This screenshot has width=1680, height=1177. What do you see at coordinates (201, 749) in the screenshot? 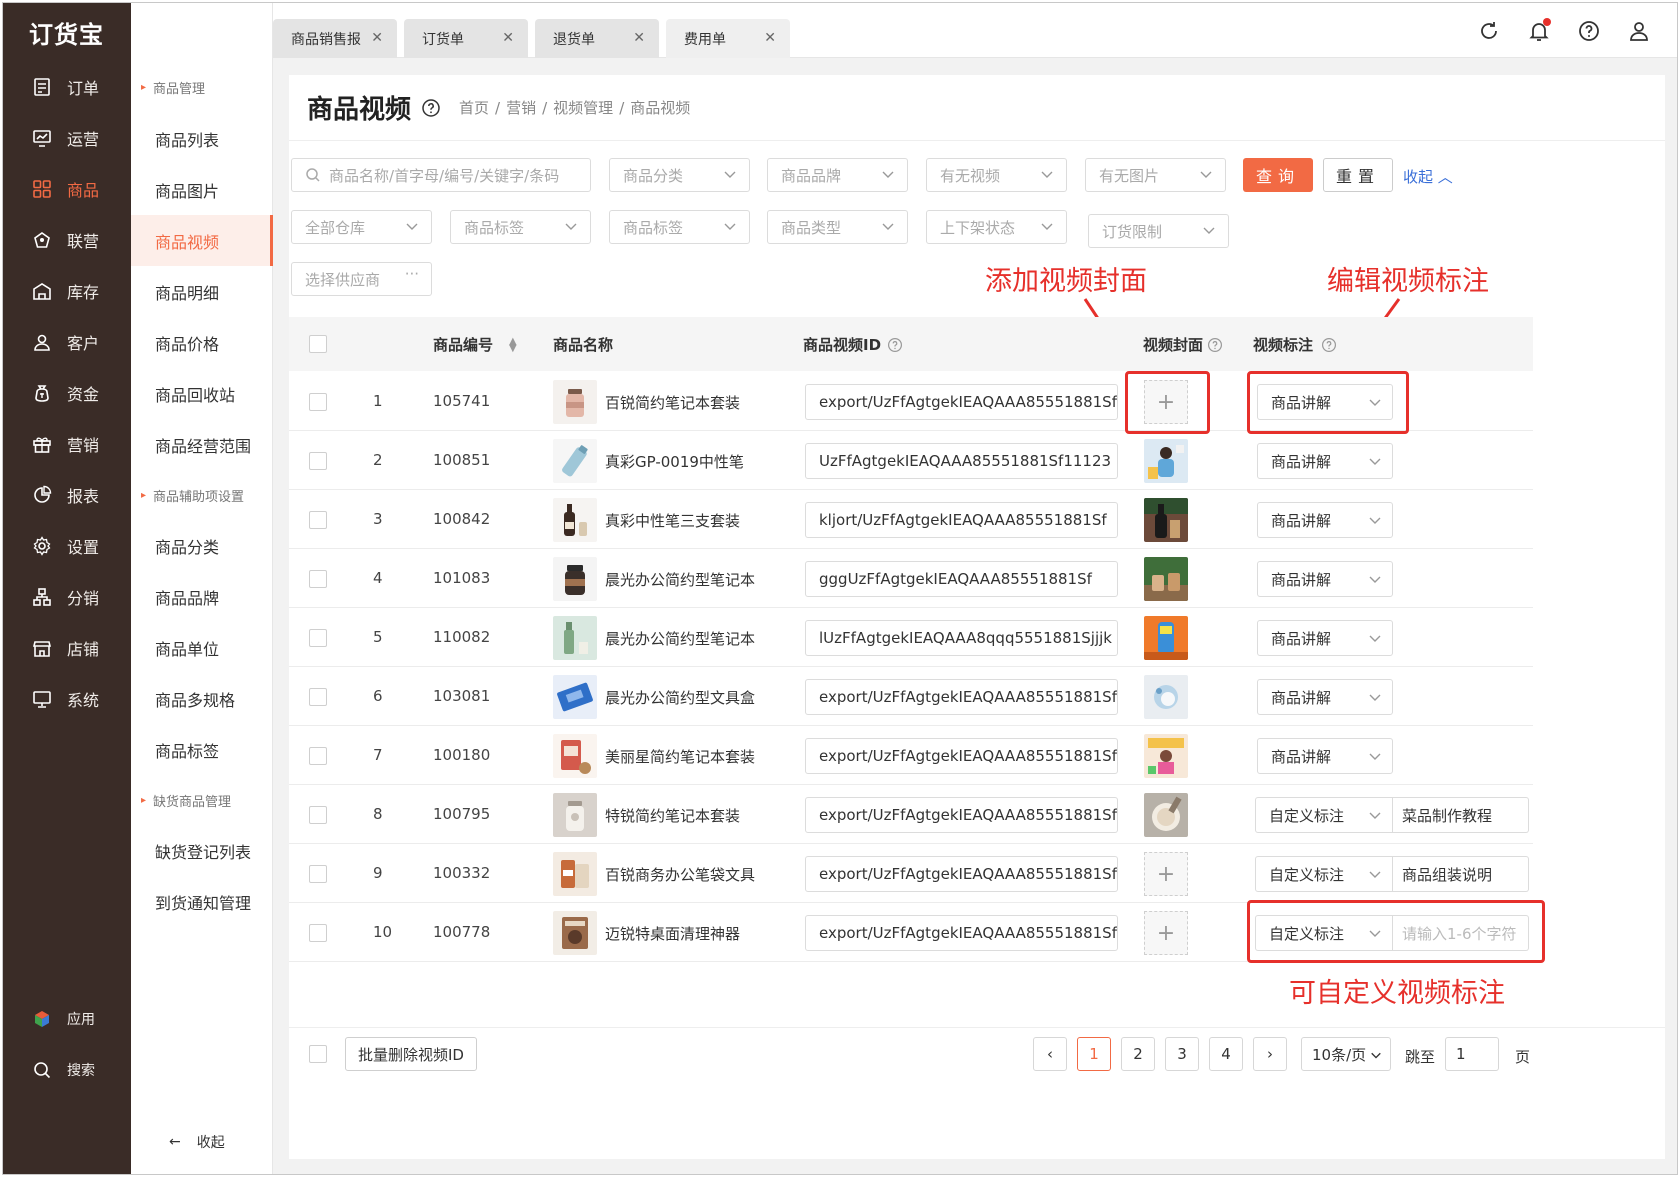
I see `submenu-item: 商品标签` at bounding box center [201, 749].